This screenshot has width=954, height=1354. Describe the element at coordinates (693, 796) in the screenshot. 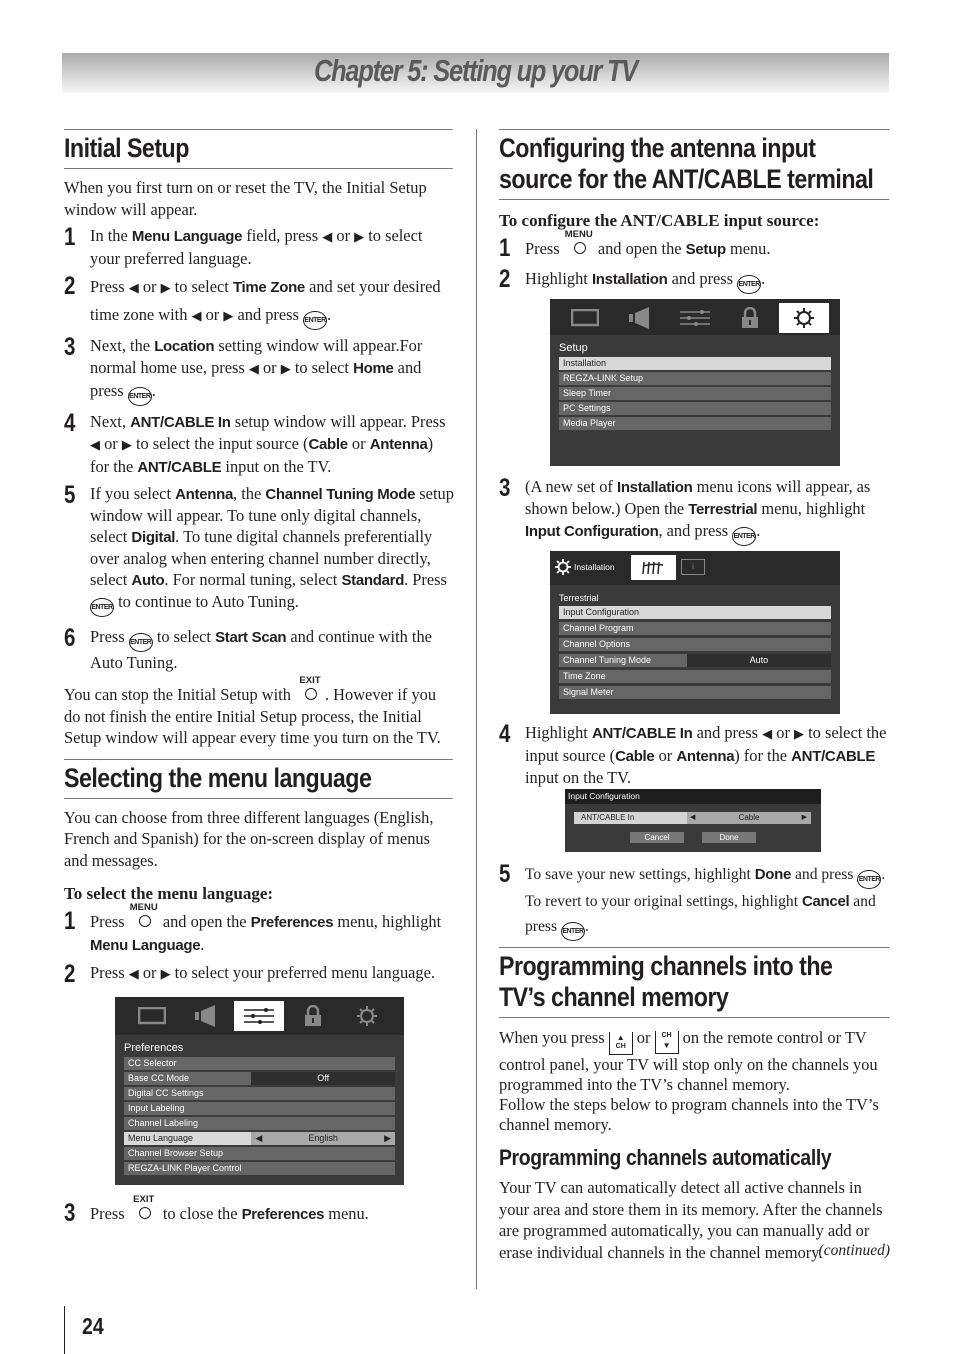

I see `dialog-title: Input Configuration` at that location.